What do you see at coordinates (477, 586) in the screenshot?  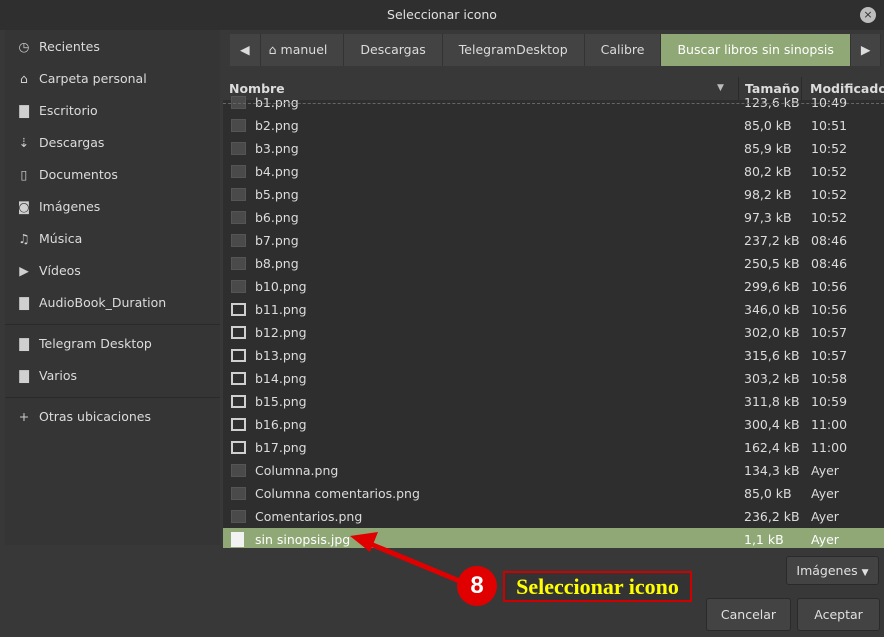 I see `annotation-step-number: 8` at bounding box center [477, 586].